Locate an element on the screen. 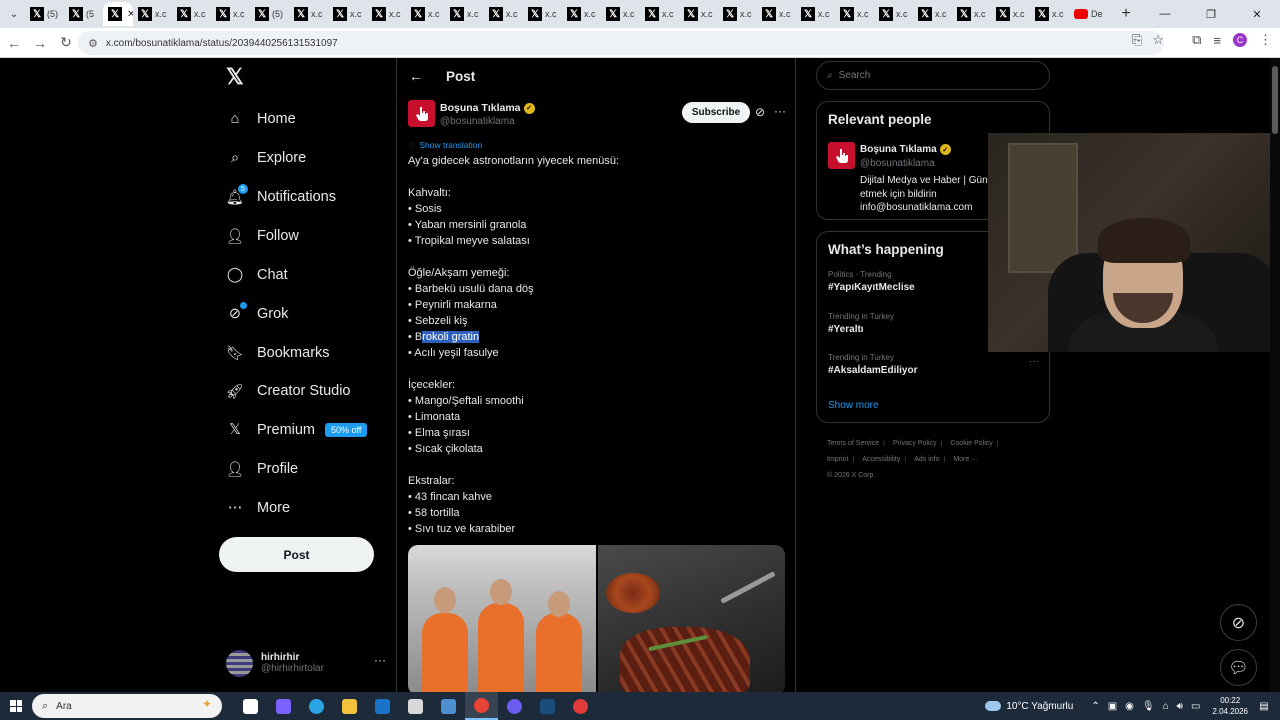 This screenshot has height=720, width=1280. author-name: Boşuna Tıklama ✓ is located at coordinates (487, 108).